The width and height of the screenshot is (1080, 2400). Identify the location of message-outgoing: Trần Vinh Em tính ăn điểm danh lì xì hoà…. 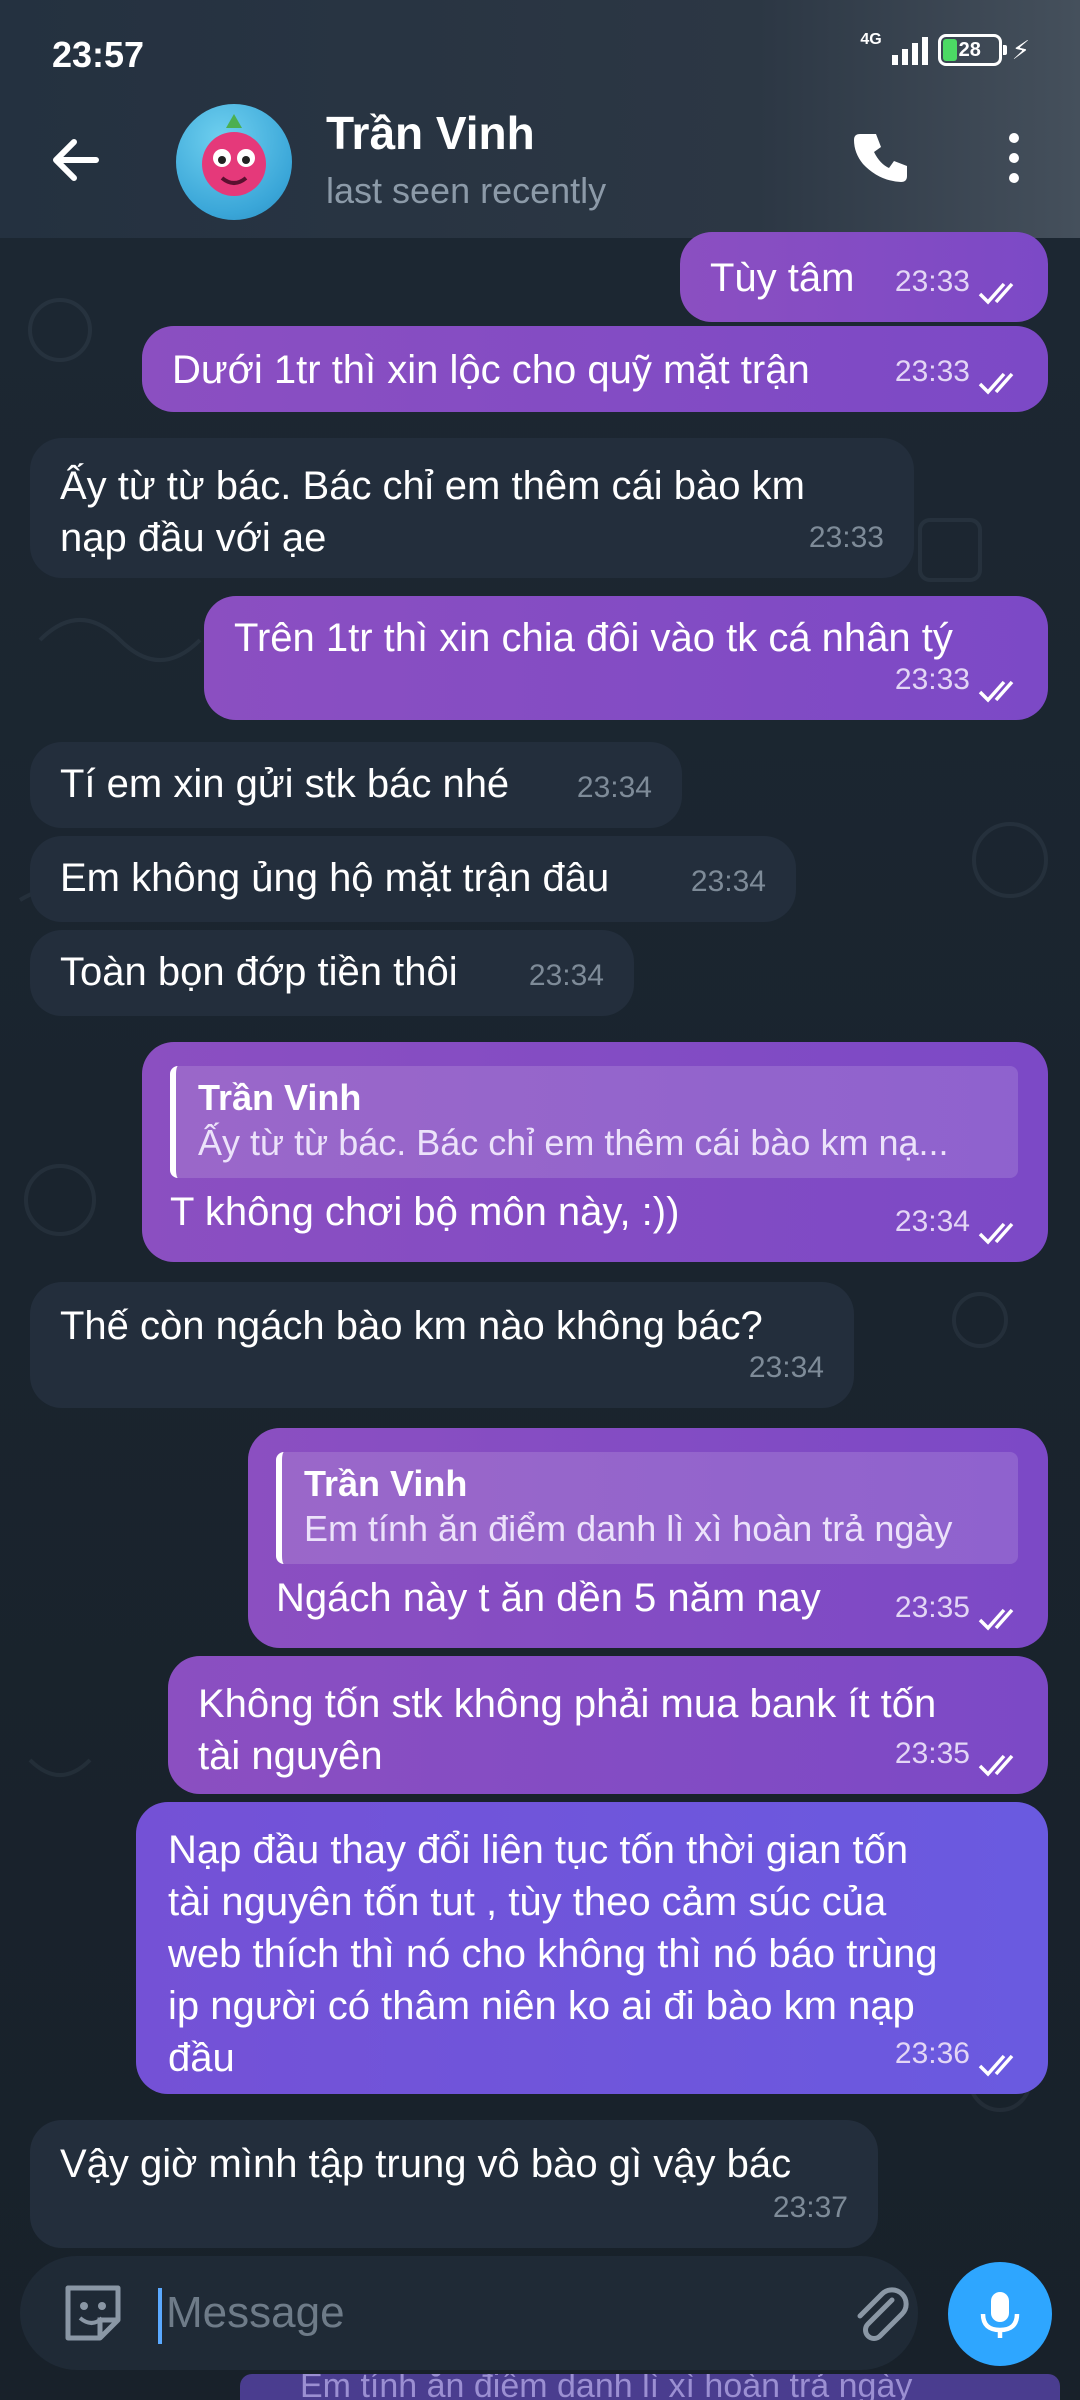
(648, 1538).